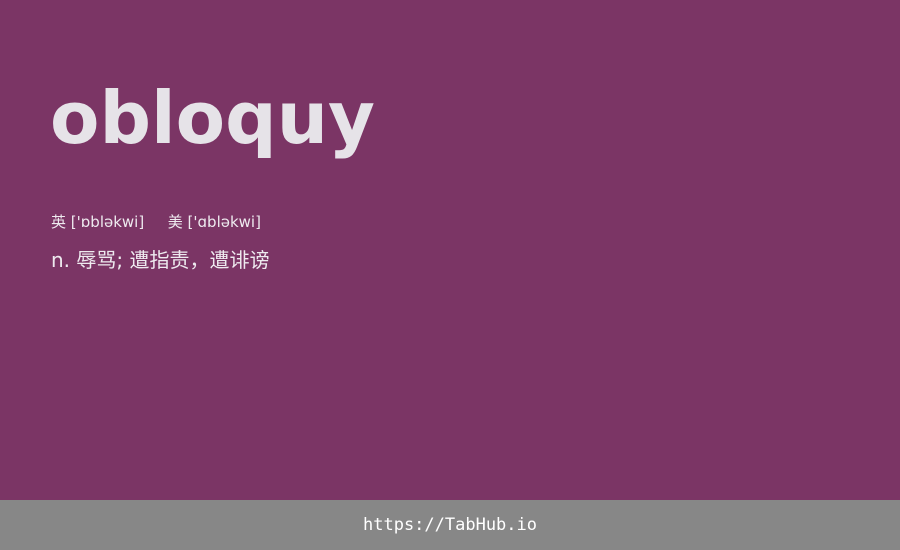  What do you see at coordinates (175, 222) in the screenshot?
I see `us-label: 美` at bounding box center [175, 222].